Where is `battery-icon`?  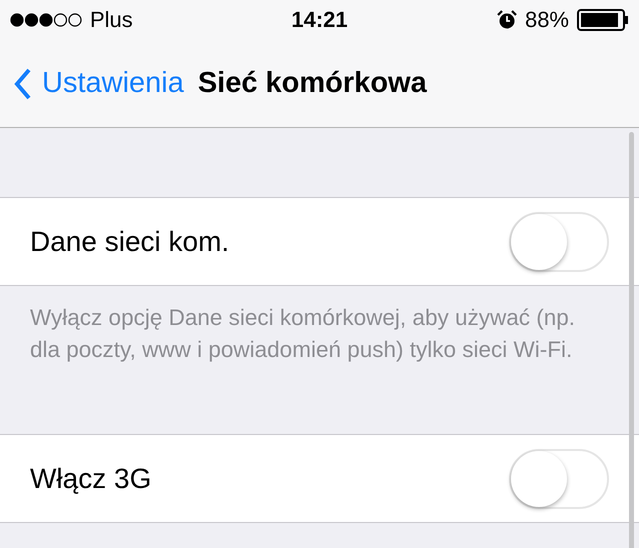
battery-icon is located at coordinates (603, 20).